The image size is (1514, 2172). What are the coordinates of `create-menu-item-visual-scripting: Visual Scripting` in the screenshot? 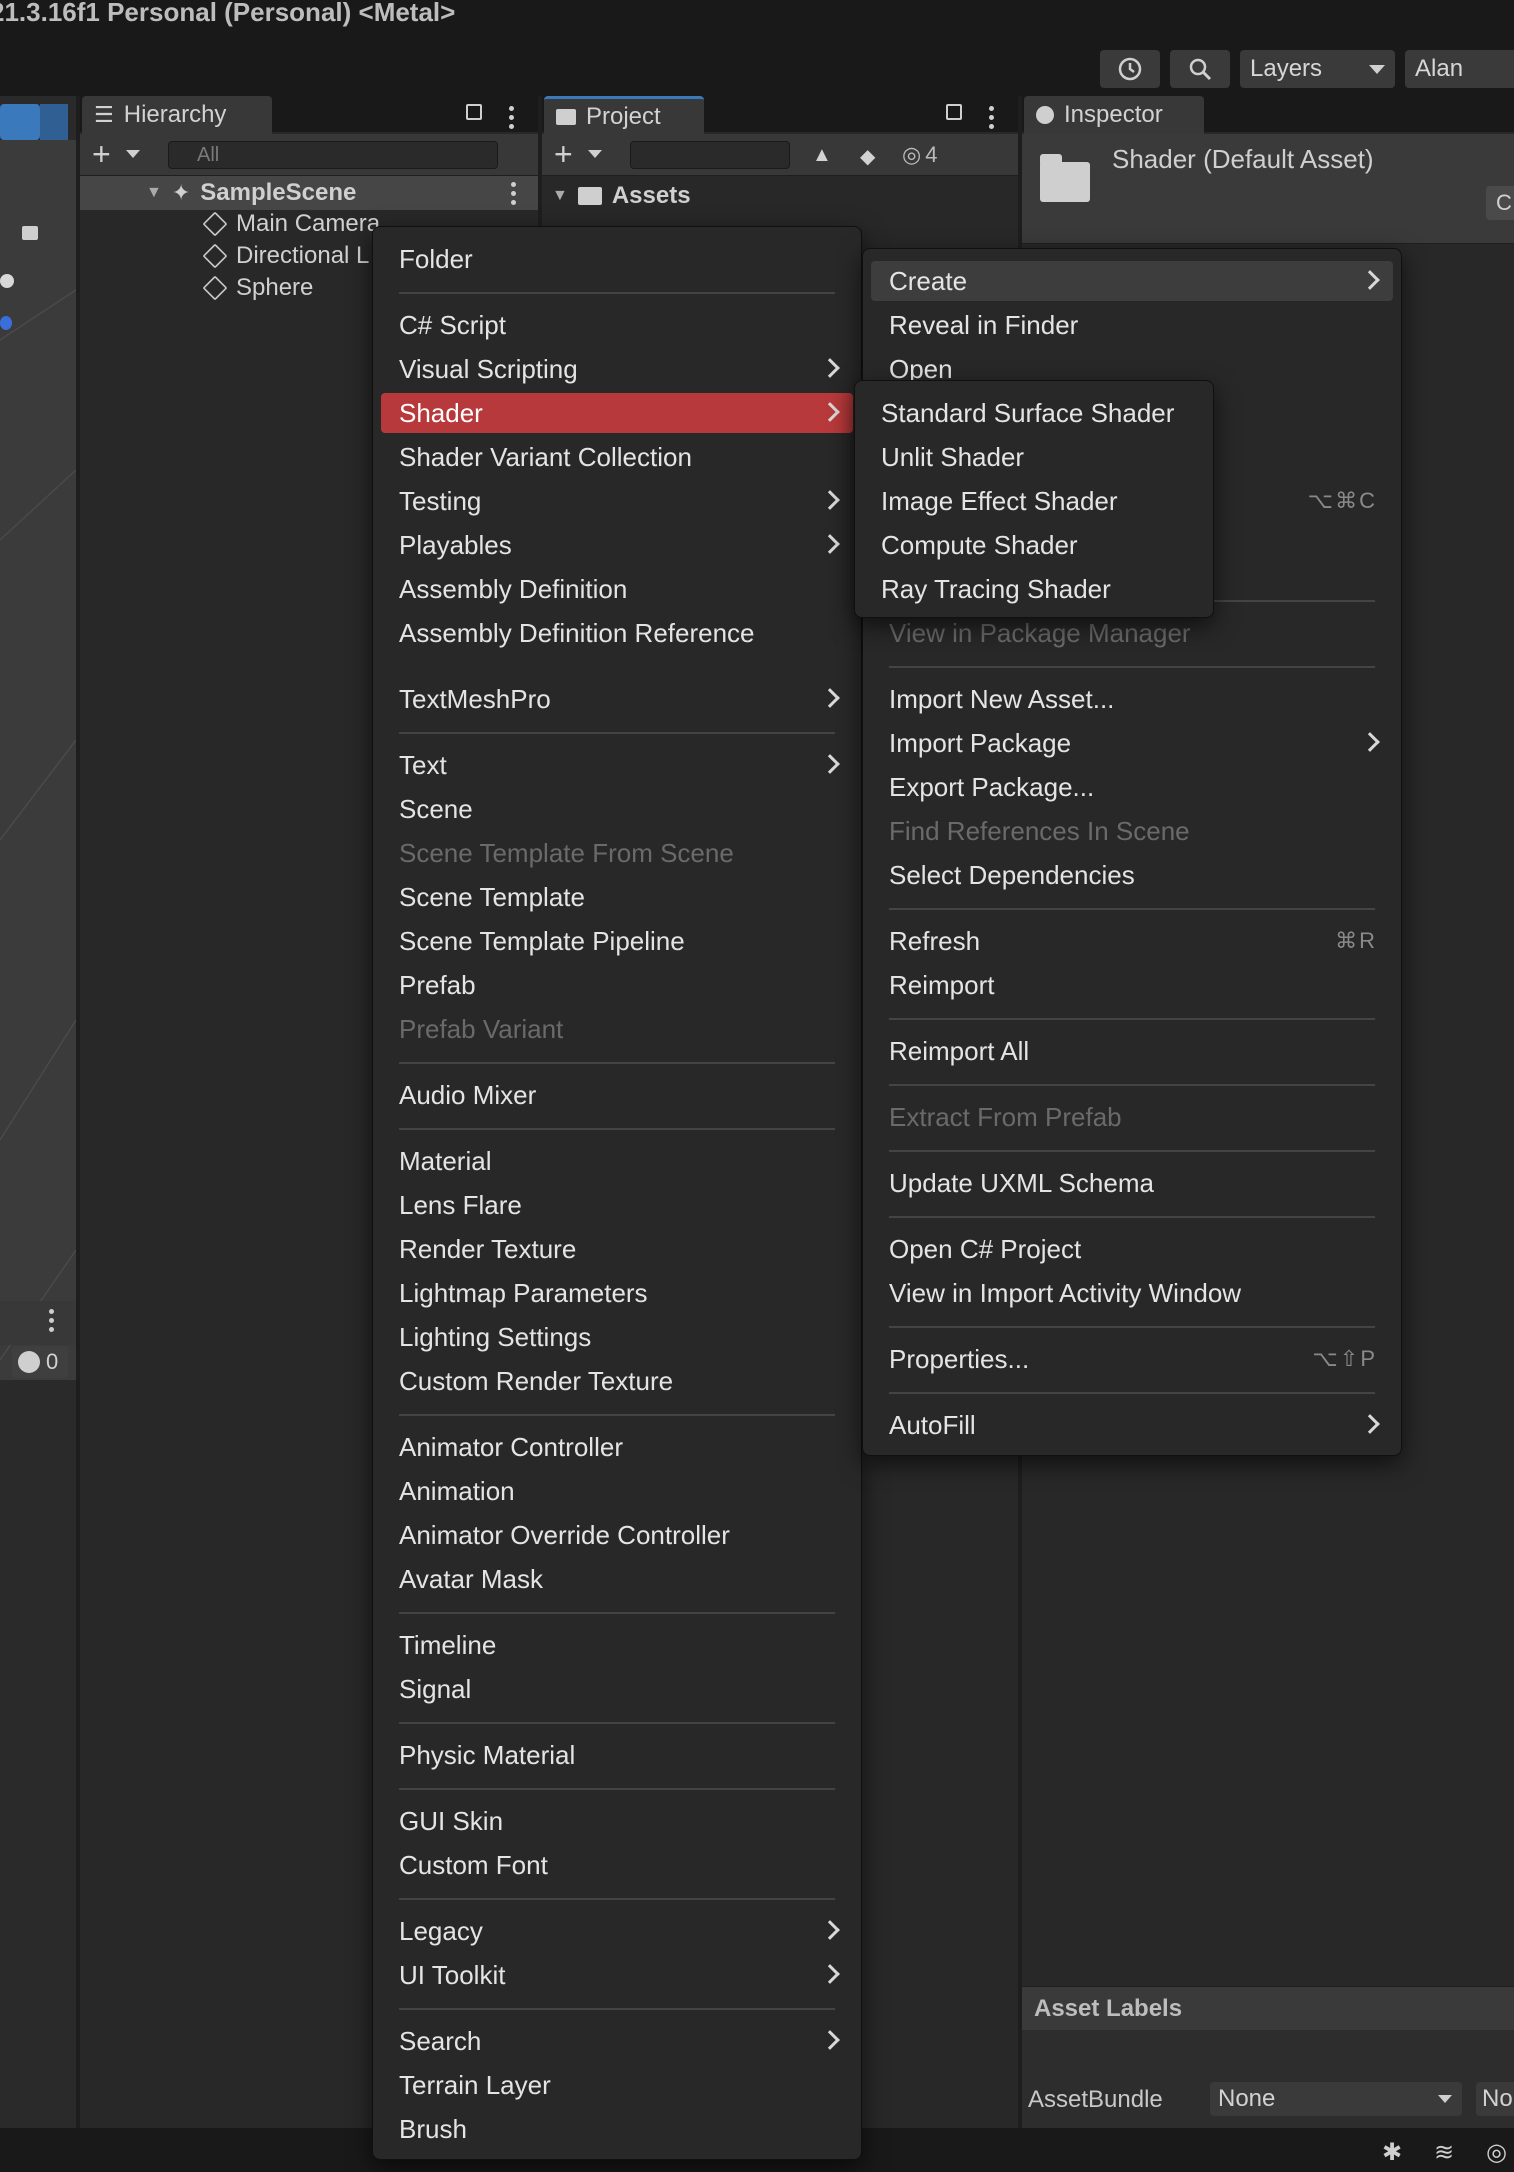 It's located at (617, 369).